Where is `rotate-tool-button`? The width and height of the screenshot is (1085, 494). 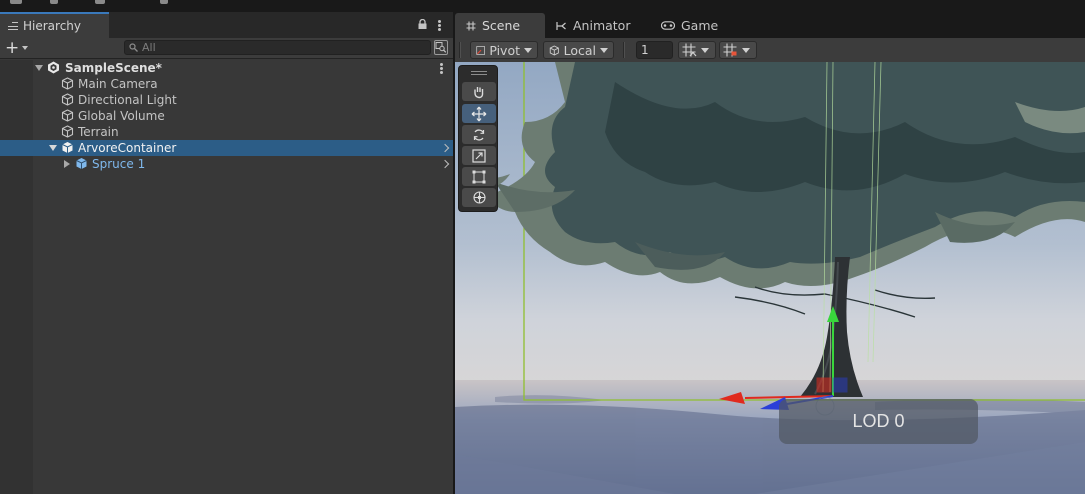 rotate-tool-button is located at coordinates (479, 134).